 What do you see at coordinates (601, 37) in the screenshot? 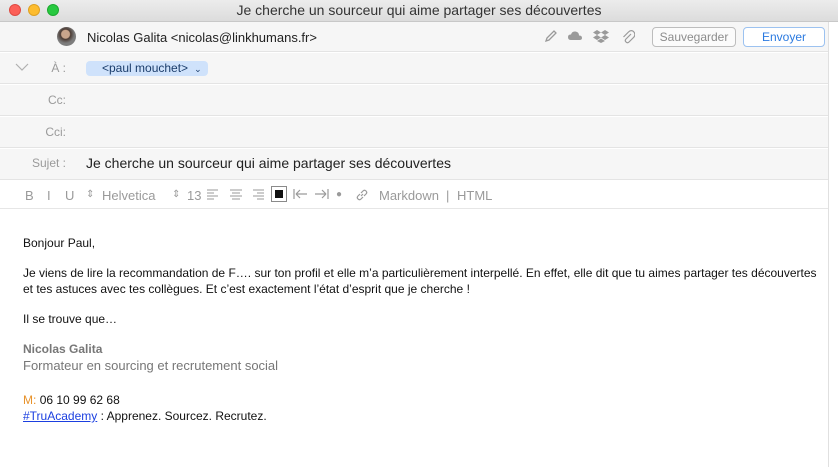
I see `dropbox-icon` at bounding box center [601, 37].